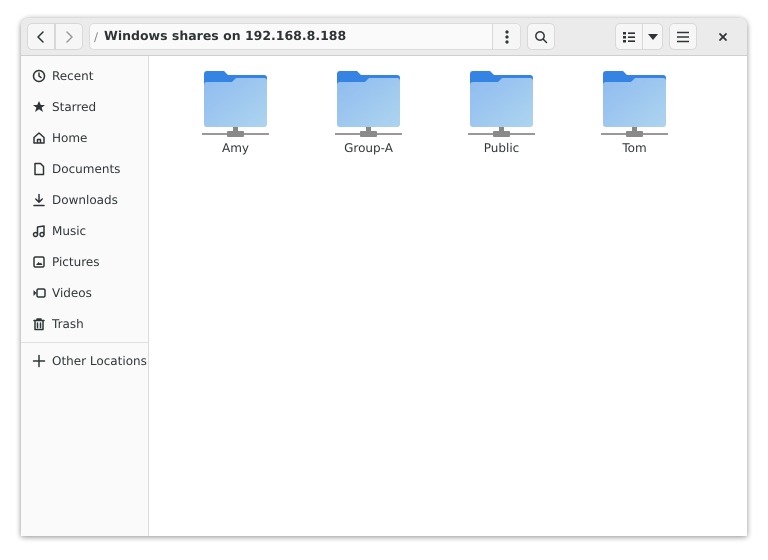  What do you see at coordinates (39, 137) in the screenshot?
I see `home-icon` at bounding box center [39, 137].